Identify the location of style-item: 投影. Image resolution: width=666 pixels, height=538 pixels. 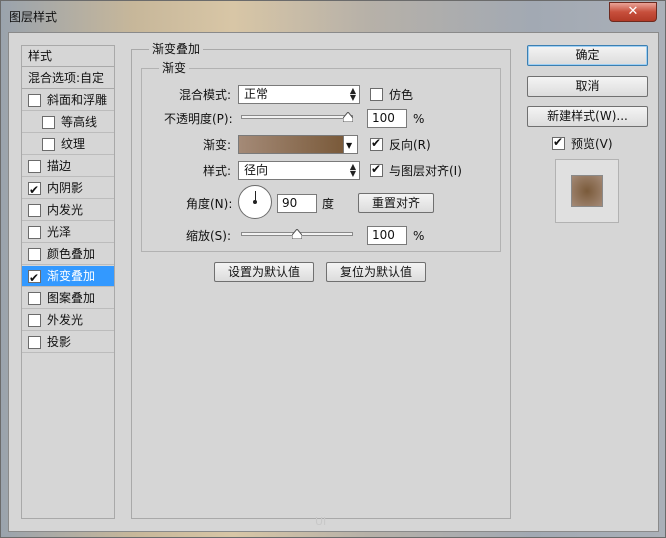
(68, 342).